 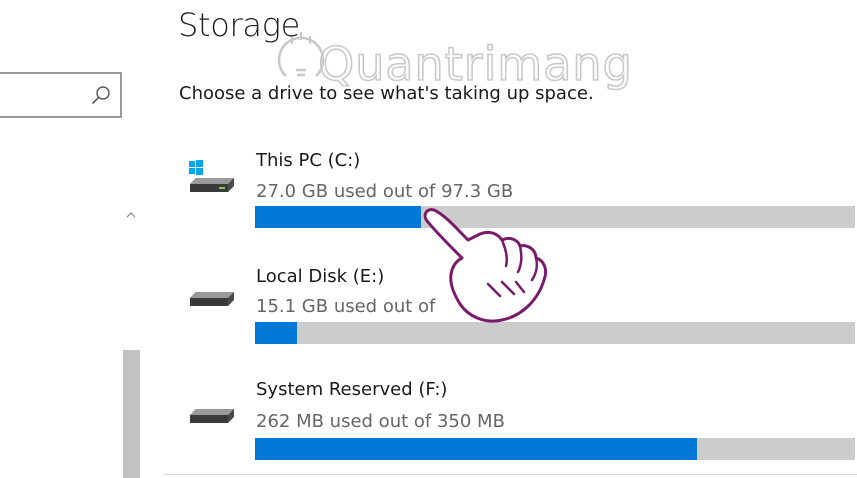 What do you see at coordinates (131, 215) in the screenshot?
I see `scroll-up-arrow-icon` at bounding box center [131, 215].